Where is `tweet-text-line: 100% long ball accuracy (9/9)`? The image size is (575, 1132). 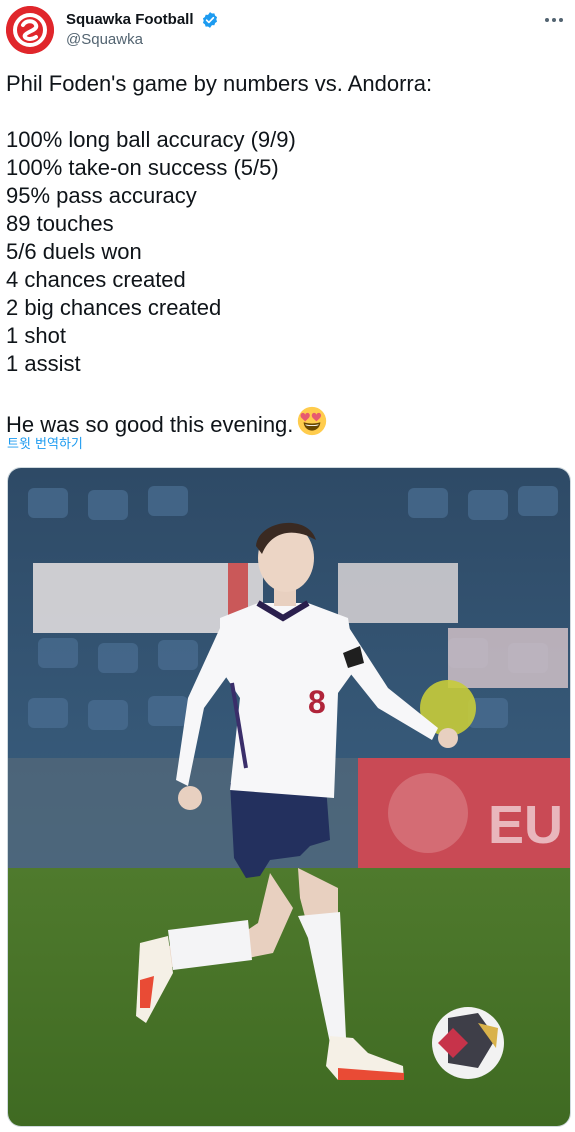
tweet-text-line: 100% long ball accuracy (9/9) is located at coordinates (151, 139).